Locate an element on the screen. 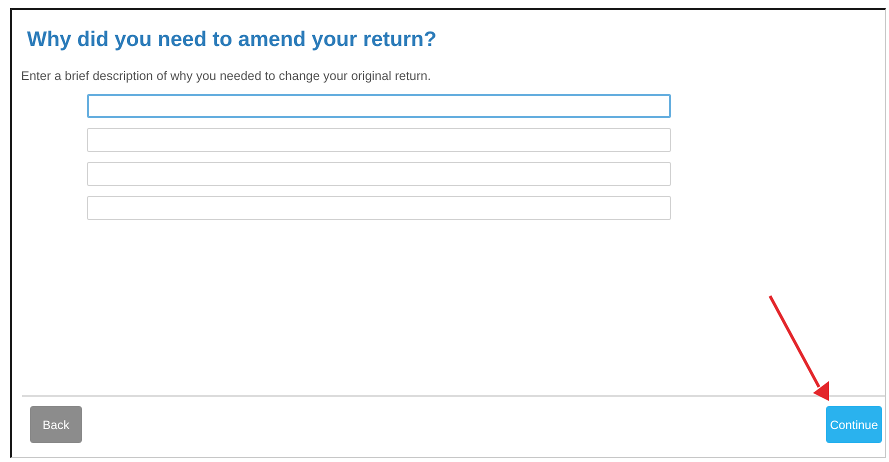  back-button: Back is located at coordinates (56, 424).